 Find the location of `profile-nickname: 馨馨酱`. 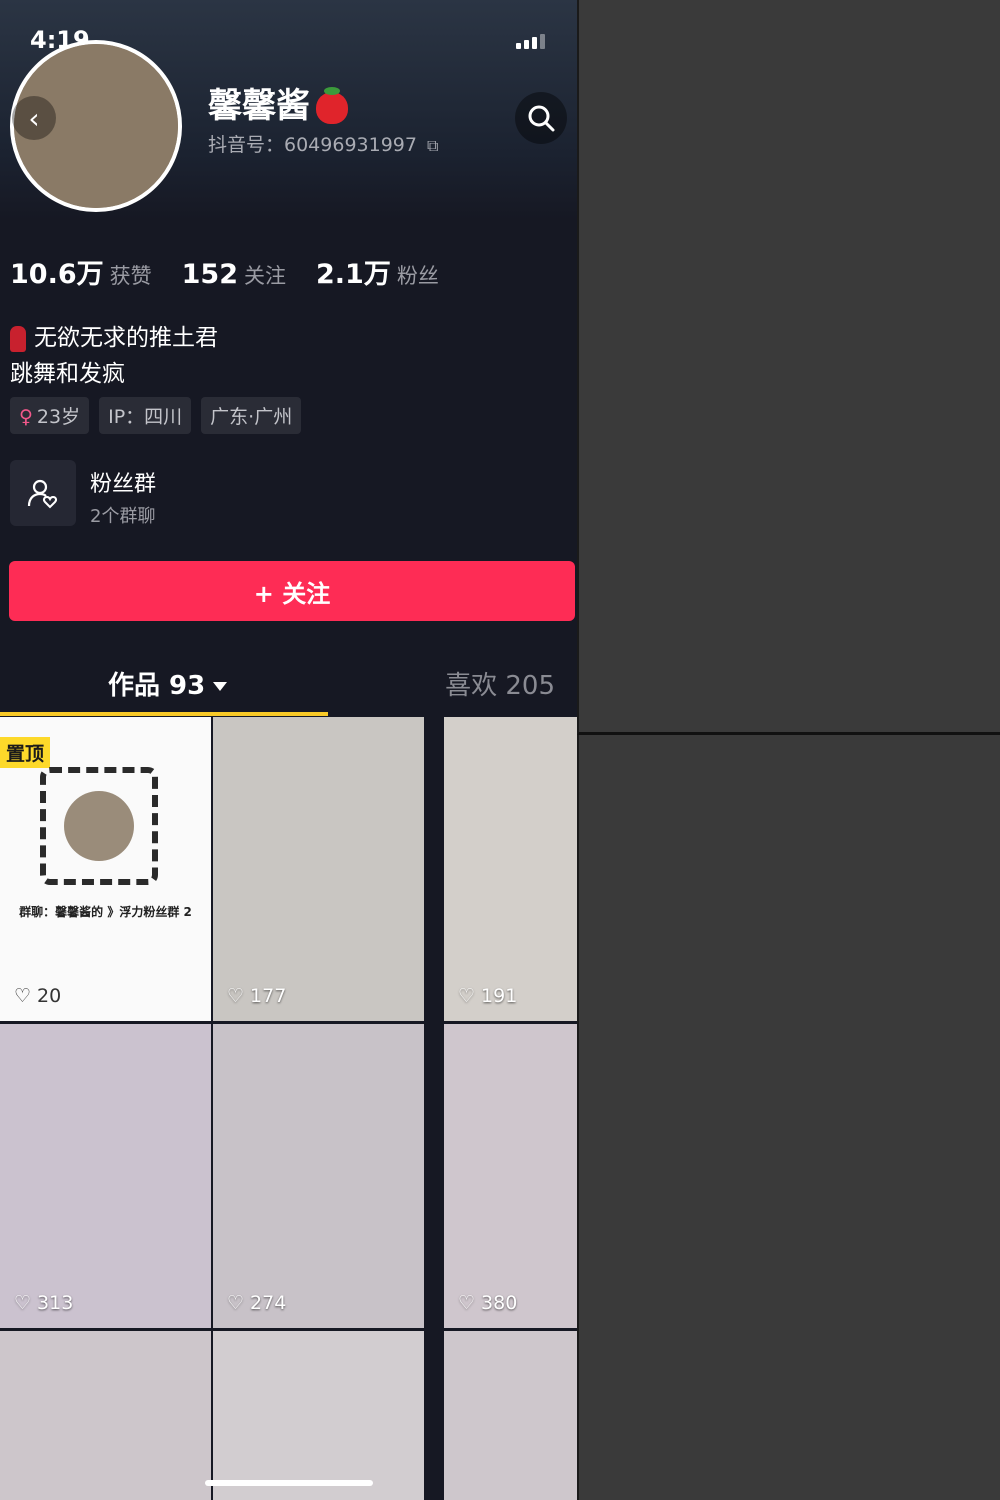

profile-nickname: 馨馨酱 is located at coordinates (278, 102).